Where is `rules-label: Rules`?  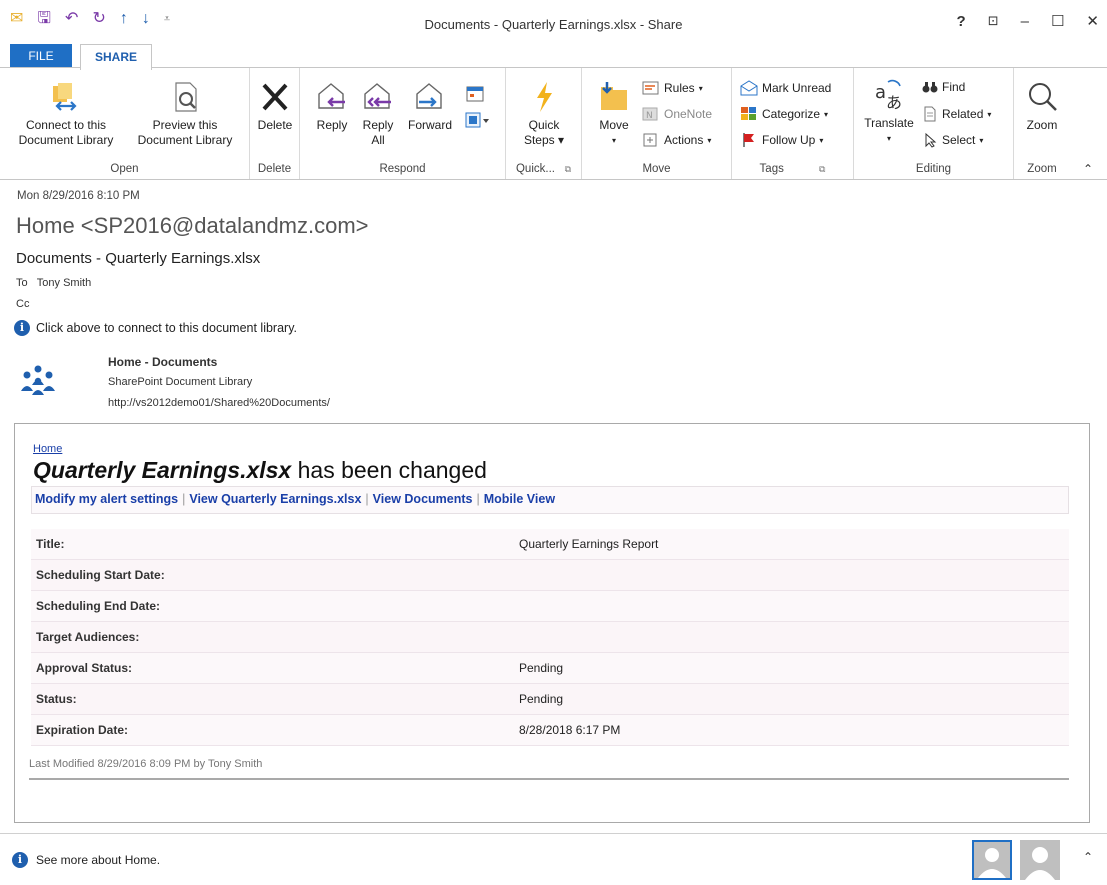 rules-label: Rules is located at coordinates (679, 88).